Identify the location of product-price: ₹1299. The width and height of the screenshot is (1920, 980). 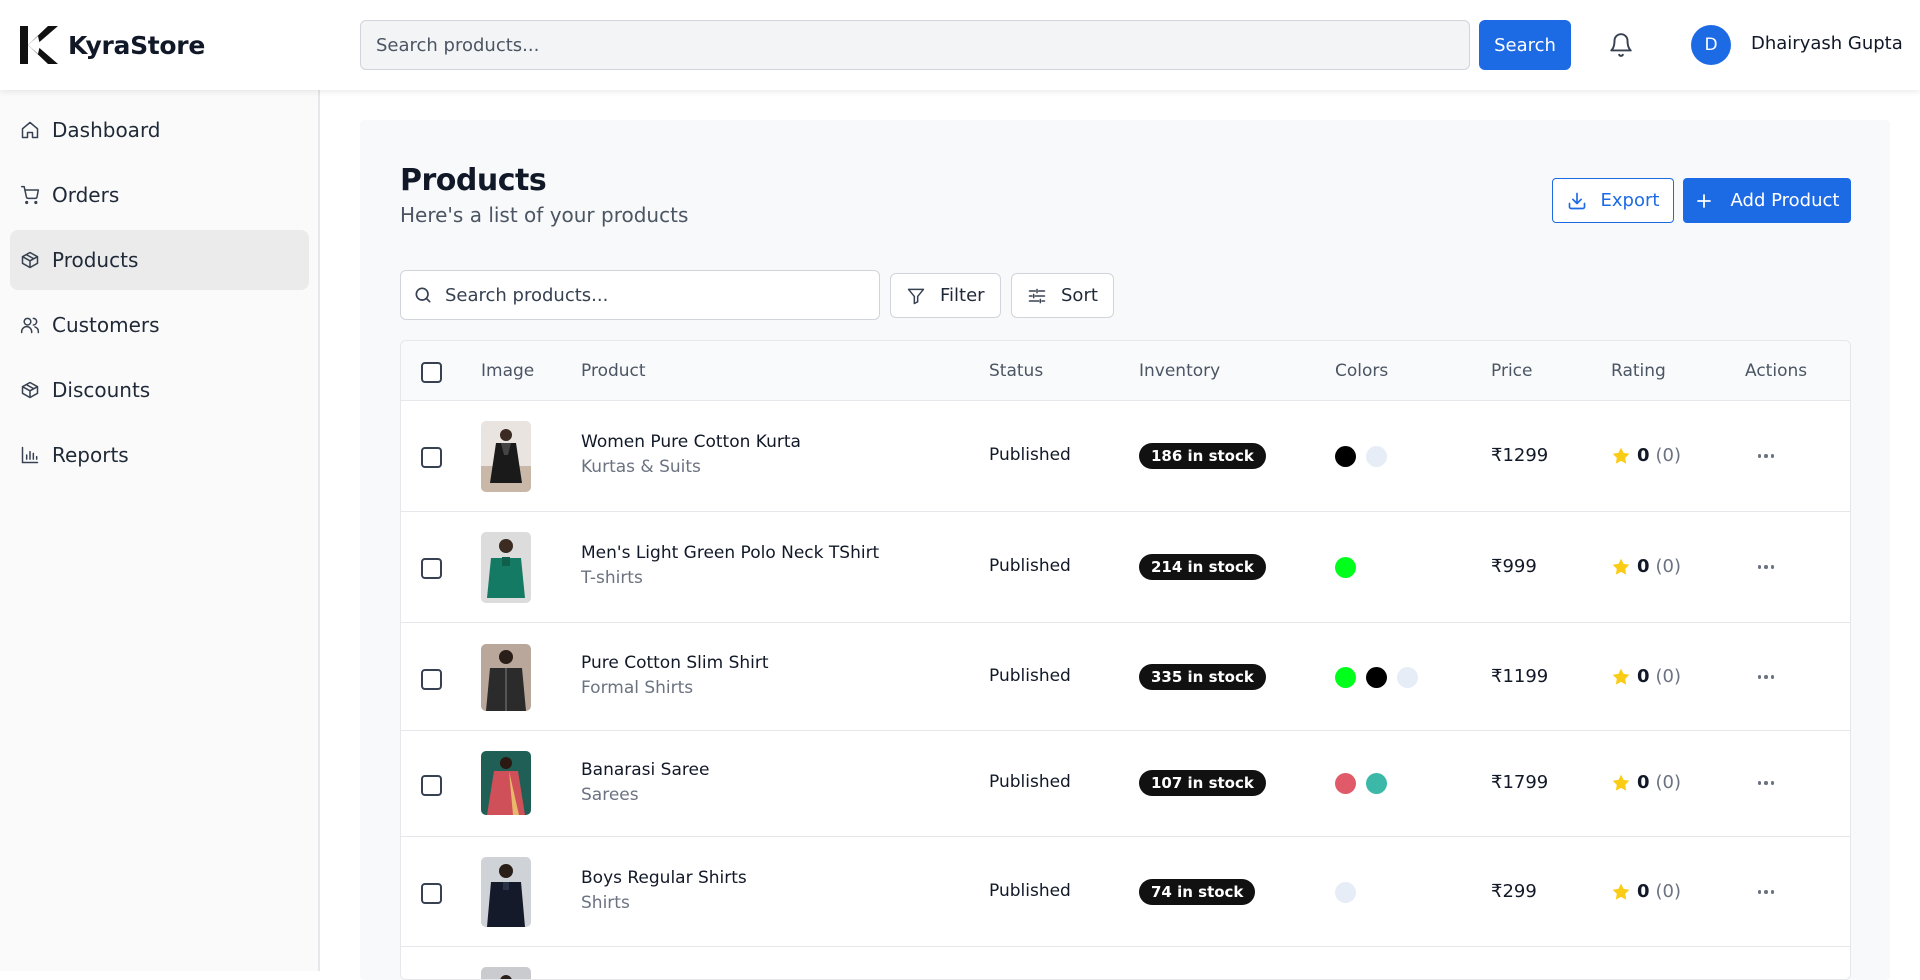
(1520, 455).